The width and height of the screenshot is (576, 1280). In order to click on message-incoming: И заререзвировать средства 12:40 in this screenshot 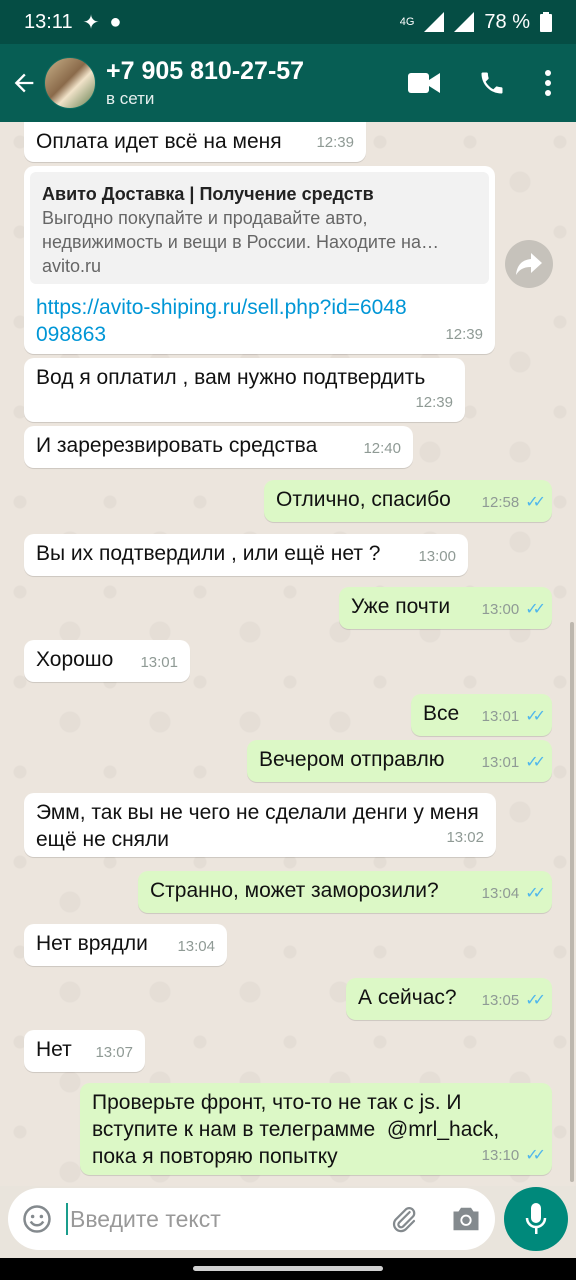, I will do `click(218, 447)`.